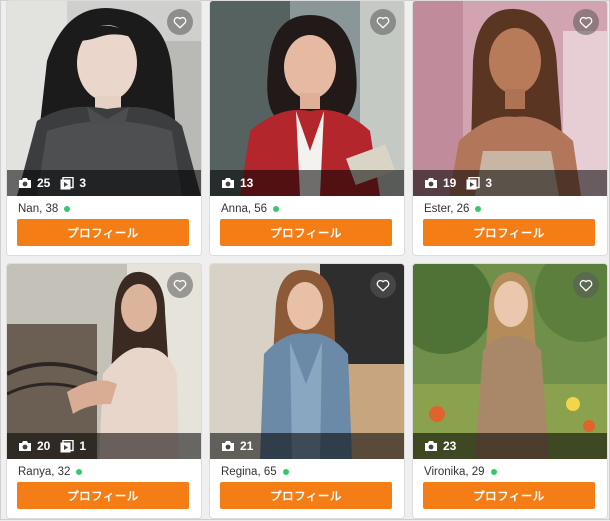  I want to click on video-count: 1, so click(73, 446).